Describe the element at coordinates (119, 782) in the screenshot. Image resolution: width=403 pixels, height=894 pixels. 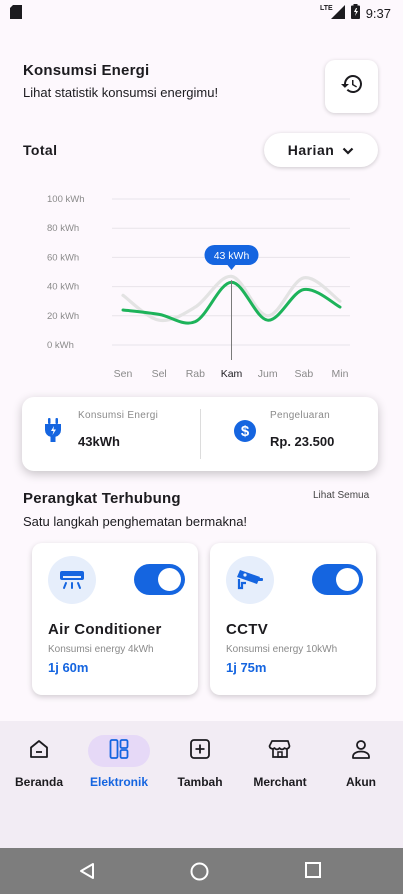
I see `nav-label: Elektronik` at that location.